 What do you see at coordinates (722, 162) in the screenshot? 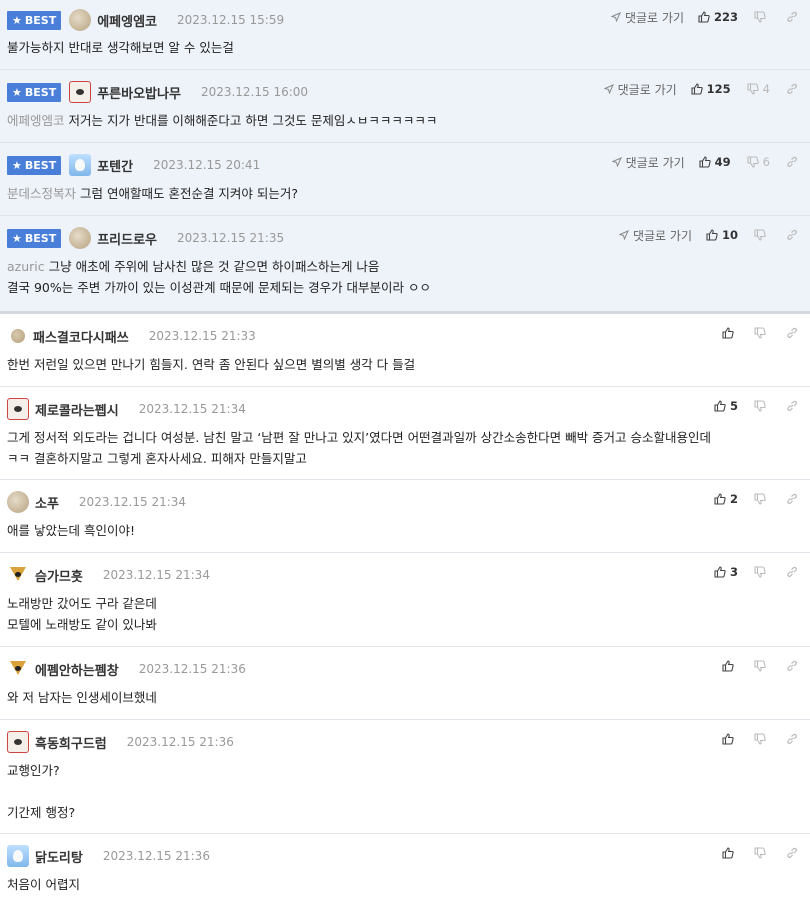
I see `upvote-count: 49` at bounding box center [722, 162].